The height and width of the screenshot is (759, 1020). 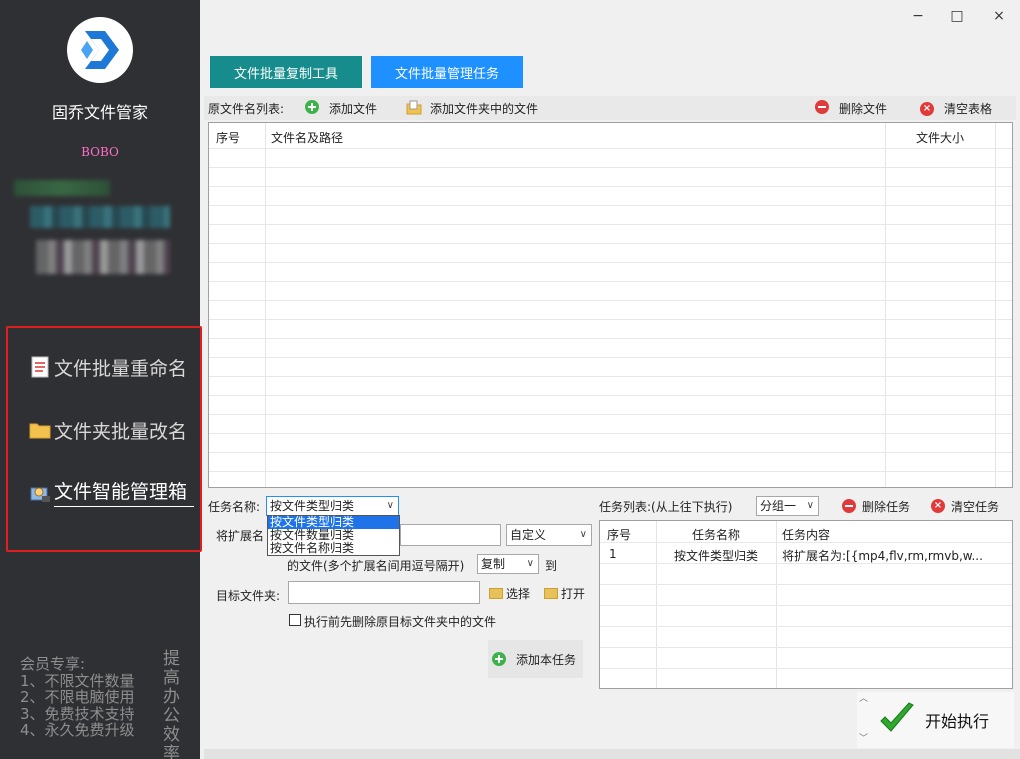 What do you see at coordinates (40, 367) in the screenshot?
I see `document-icon` at bounding box center [40, 367].